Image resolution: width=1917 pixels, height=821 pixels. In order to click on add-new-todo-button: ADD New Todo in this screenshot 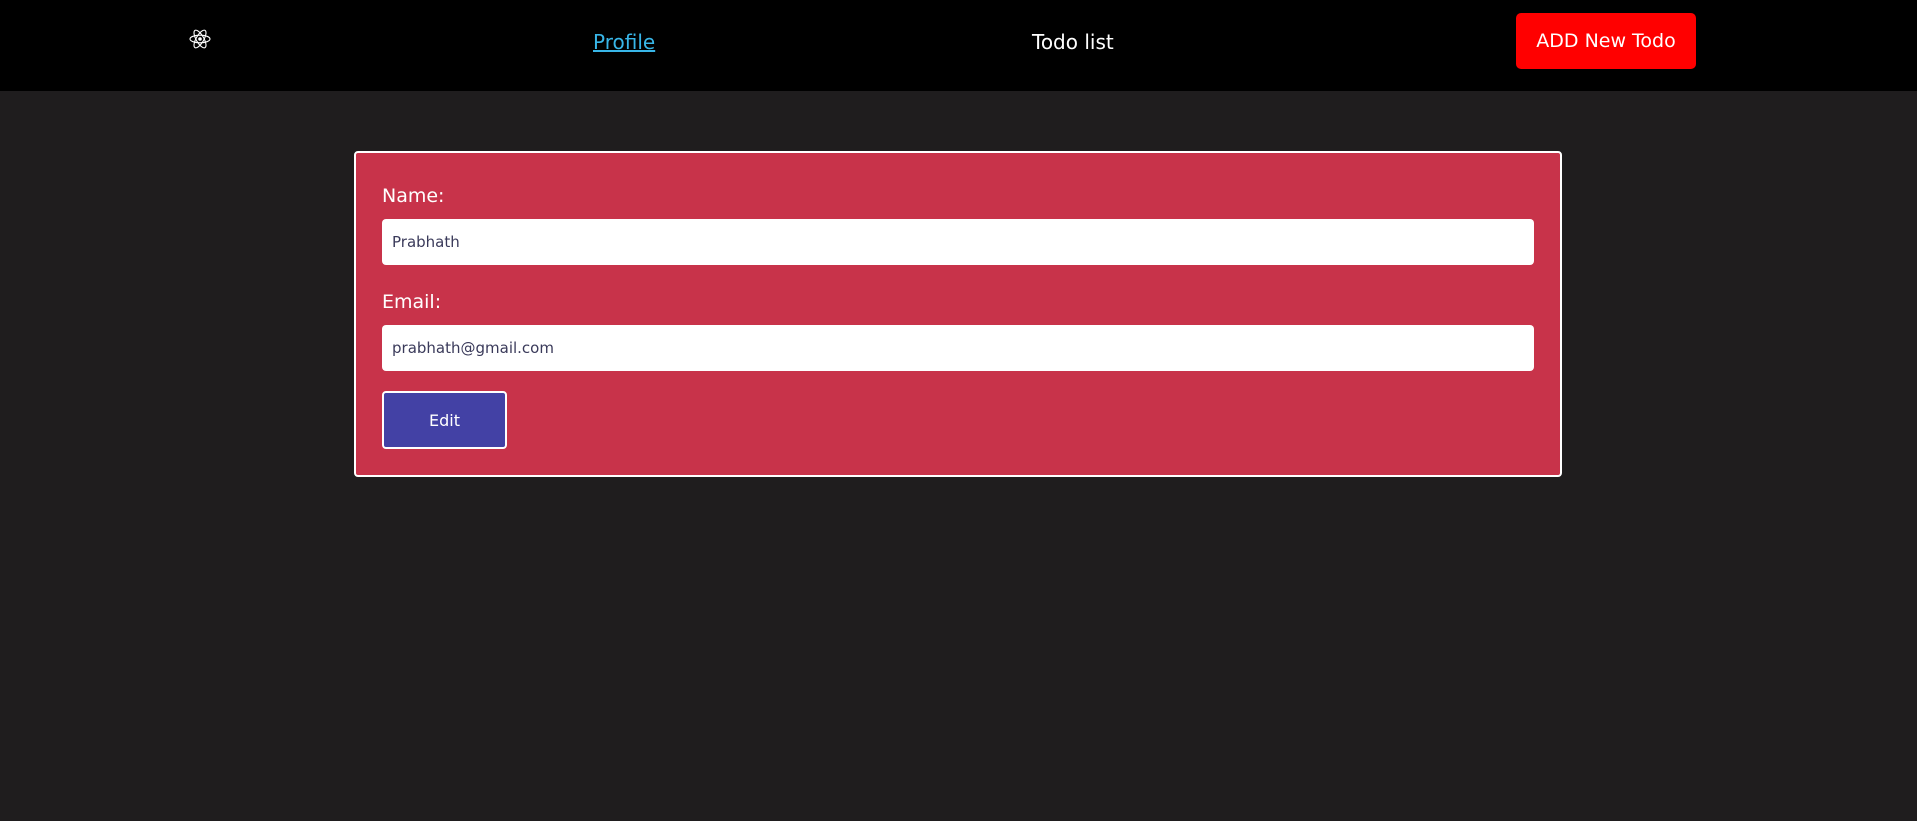, I will do `click(1606, 41)`.